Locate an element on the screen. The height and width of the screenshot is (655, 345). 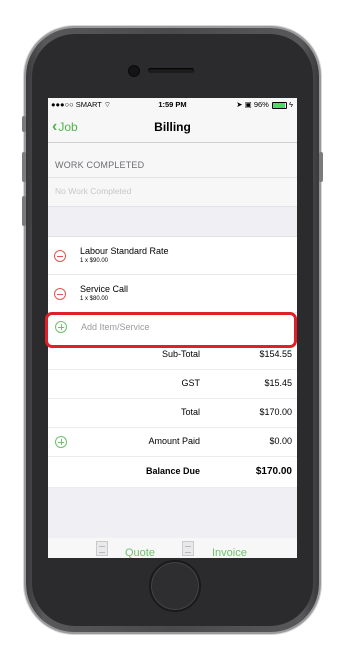
status-right: ➤ ▣ 96% ϟ is located at coordinates (264, 104).